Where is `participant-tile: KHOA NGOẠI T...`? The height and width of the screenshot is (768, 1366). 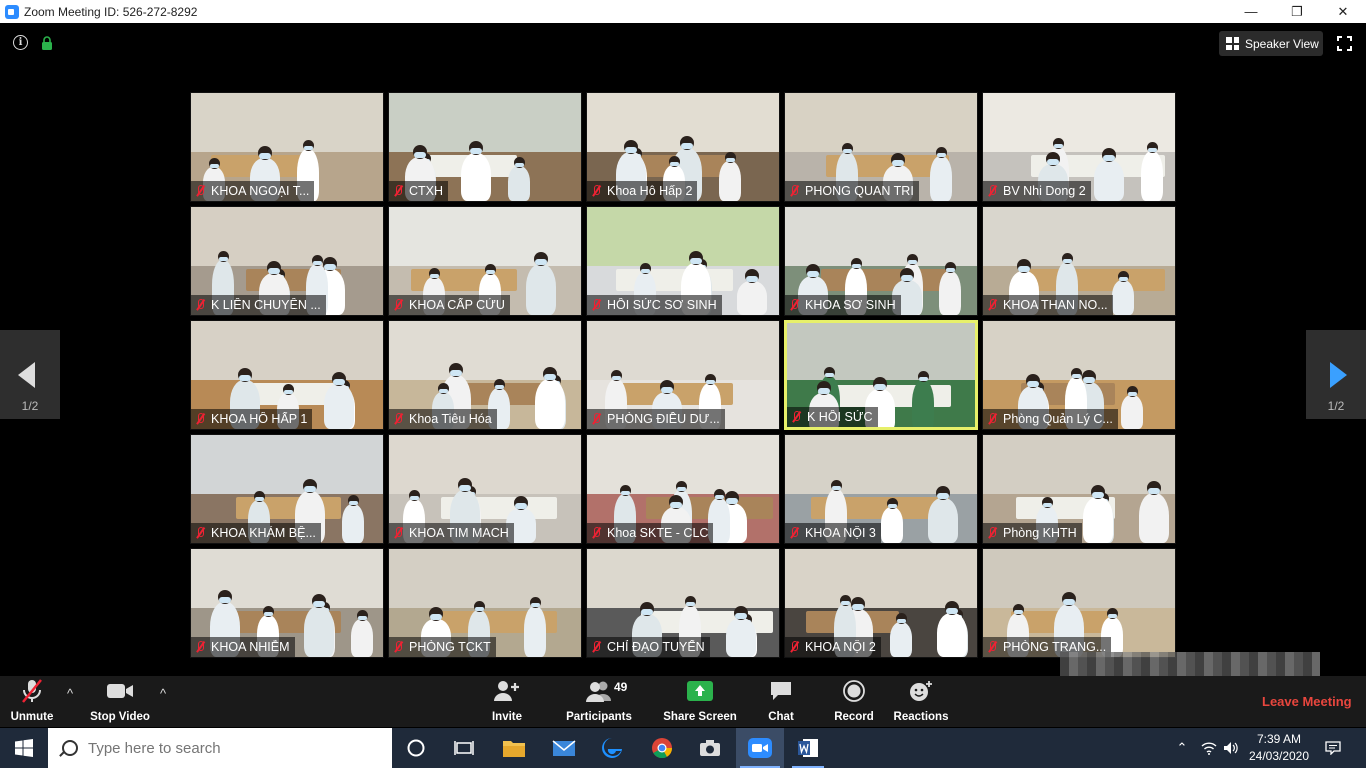 participant-tile: KHOA NGOẠI T... is located at coordinates (287, 147).